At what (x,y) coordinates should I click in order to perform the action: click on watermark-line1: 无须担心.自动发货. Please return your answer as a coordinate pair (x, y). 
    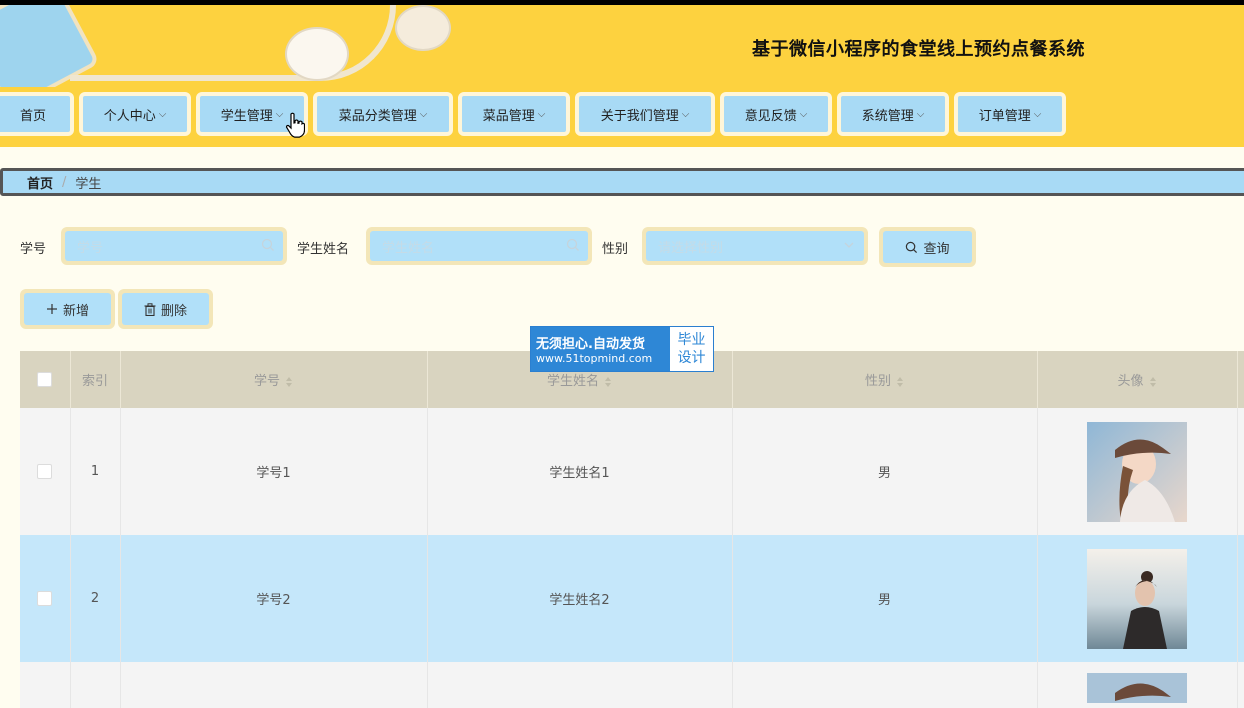
    Looking at the image, I should click on (590, 344).